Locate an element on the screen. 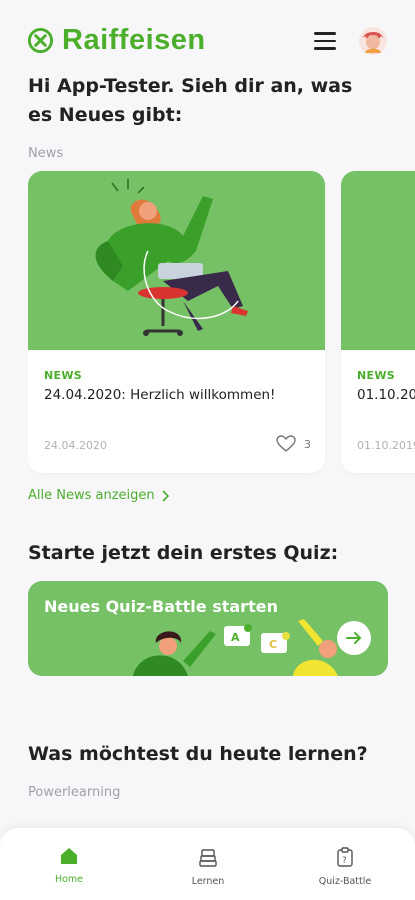 This screenshot has width=415, height=900. news-card-date: 24.04.2020 is located at coordinates (75, 445).